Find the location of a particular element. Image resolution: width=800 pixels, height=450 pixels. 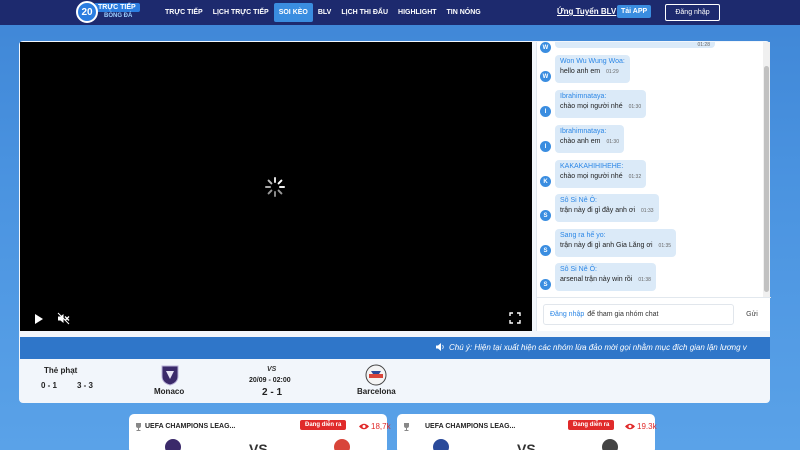

chat-input: Đăng nhập để tham gia nhóm chat is located at coordinates (638, 314).